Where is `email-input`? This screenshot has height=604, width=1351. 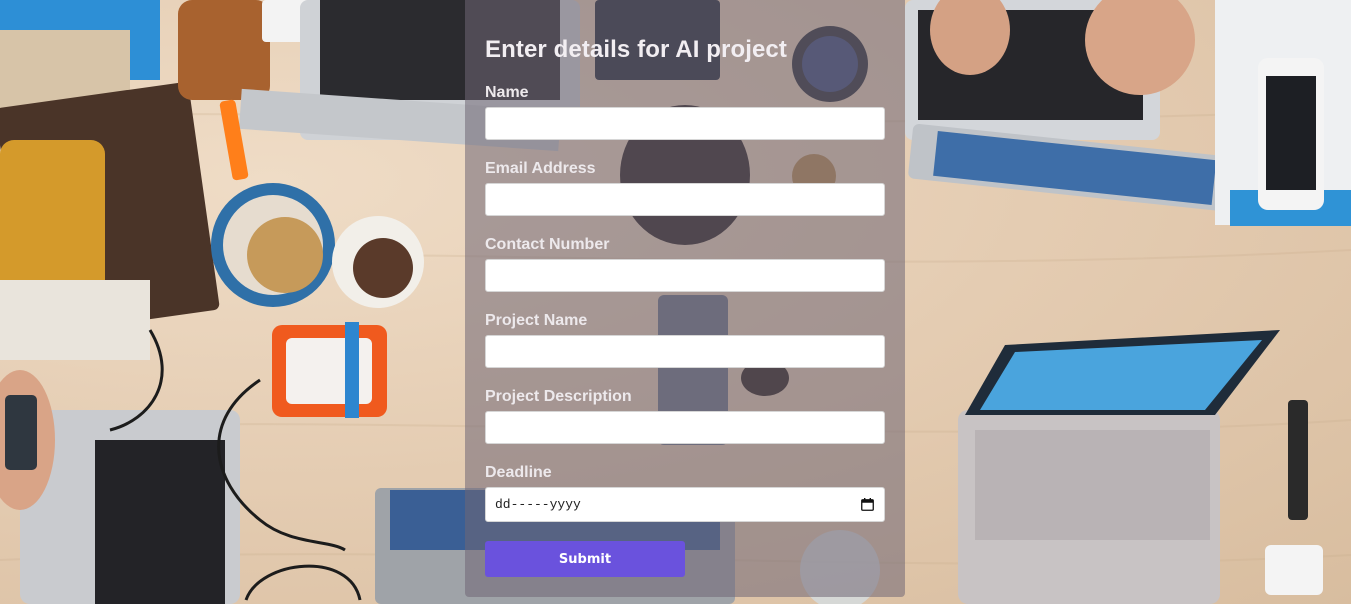
email-input is located at coordinates (685, 199).